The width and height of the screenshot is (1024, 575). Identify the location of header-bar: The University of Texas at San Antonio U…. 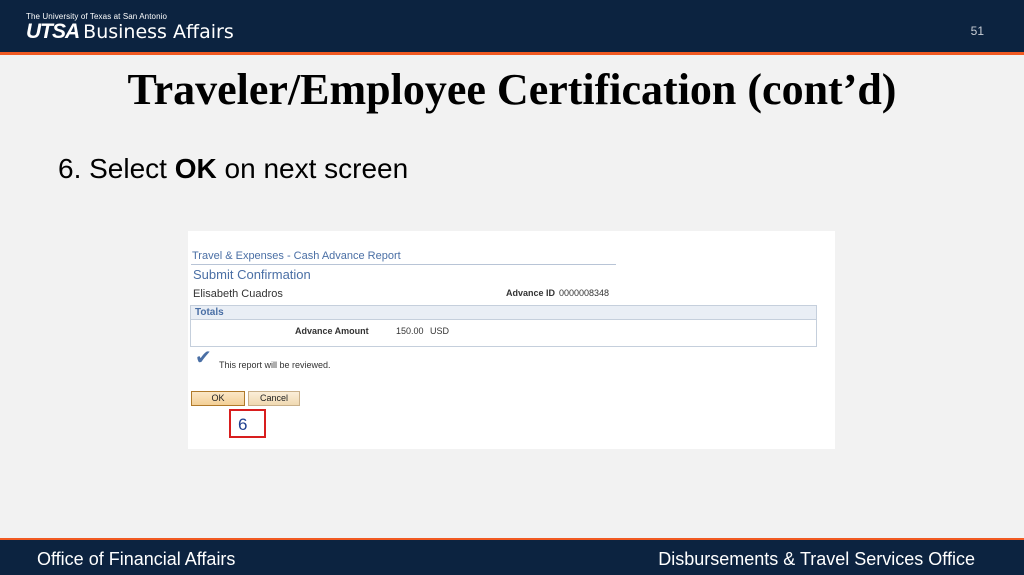
(512, 26).